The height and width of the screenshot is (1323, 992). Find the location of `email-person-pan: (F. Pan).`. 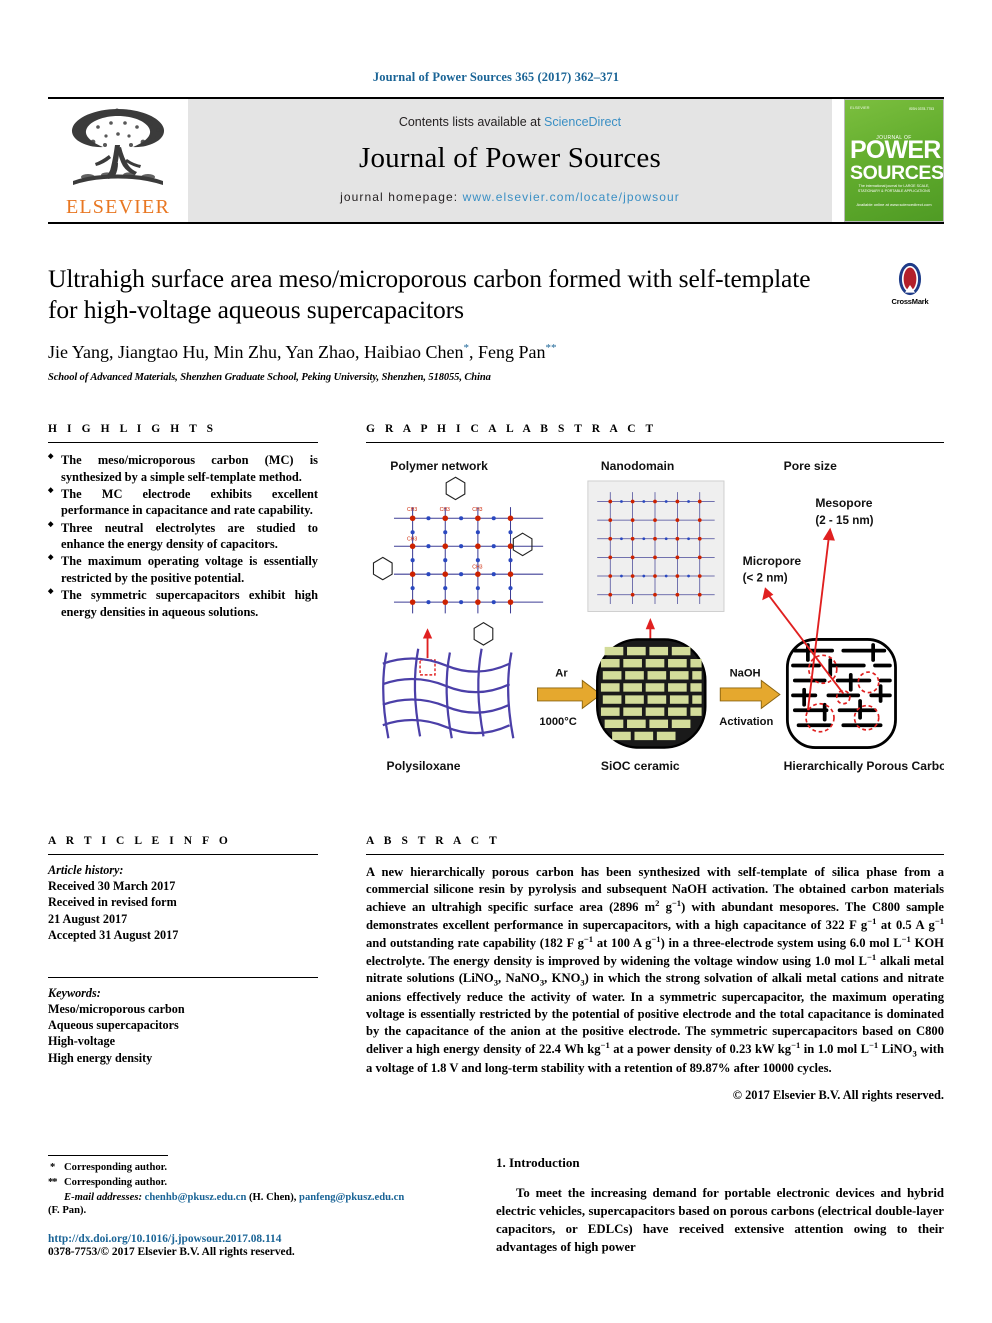

email-person-pan: (F. Pan). is located at coordinates (67, 1211).